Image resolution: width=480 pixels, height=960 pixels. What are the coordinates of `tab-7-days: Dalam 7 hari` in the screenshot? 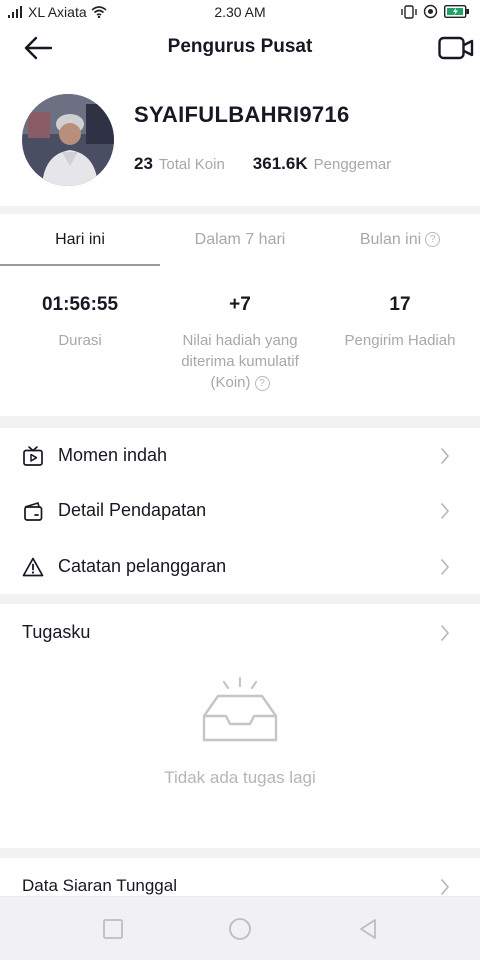 It's located at (240, 240).